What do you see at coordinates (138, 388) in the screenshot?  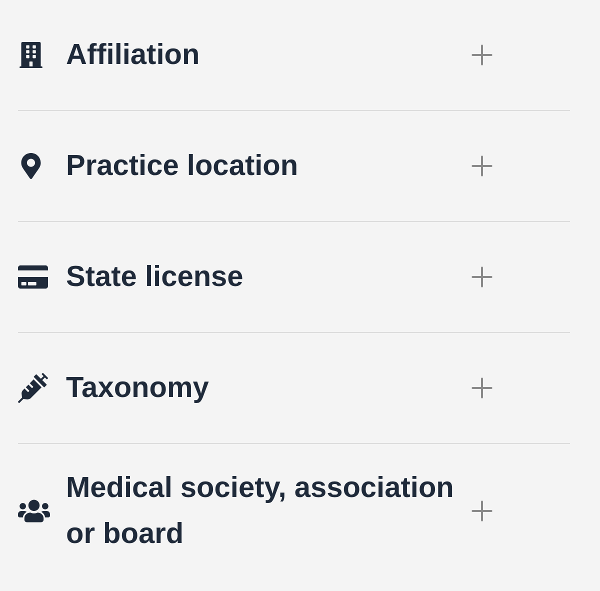 I see `section-title: Taxonomy` at bounding box center [138, 388].